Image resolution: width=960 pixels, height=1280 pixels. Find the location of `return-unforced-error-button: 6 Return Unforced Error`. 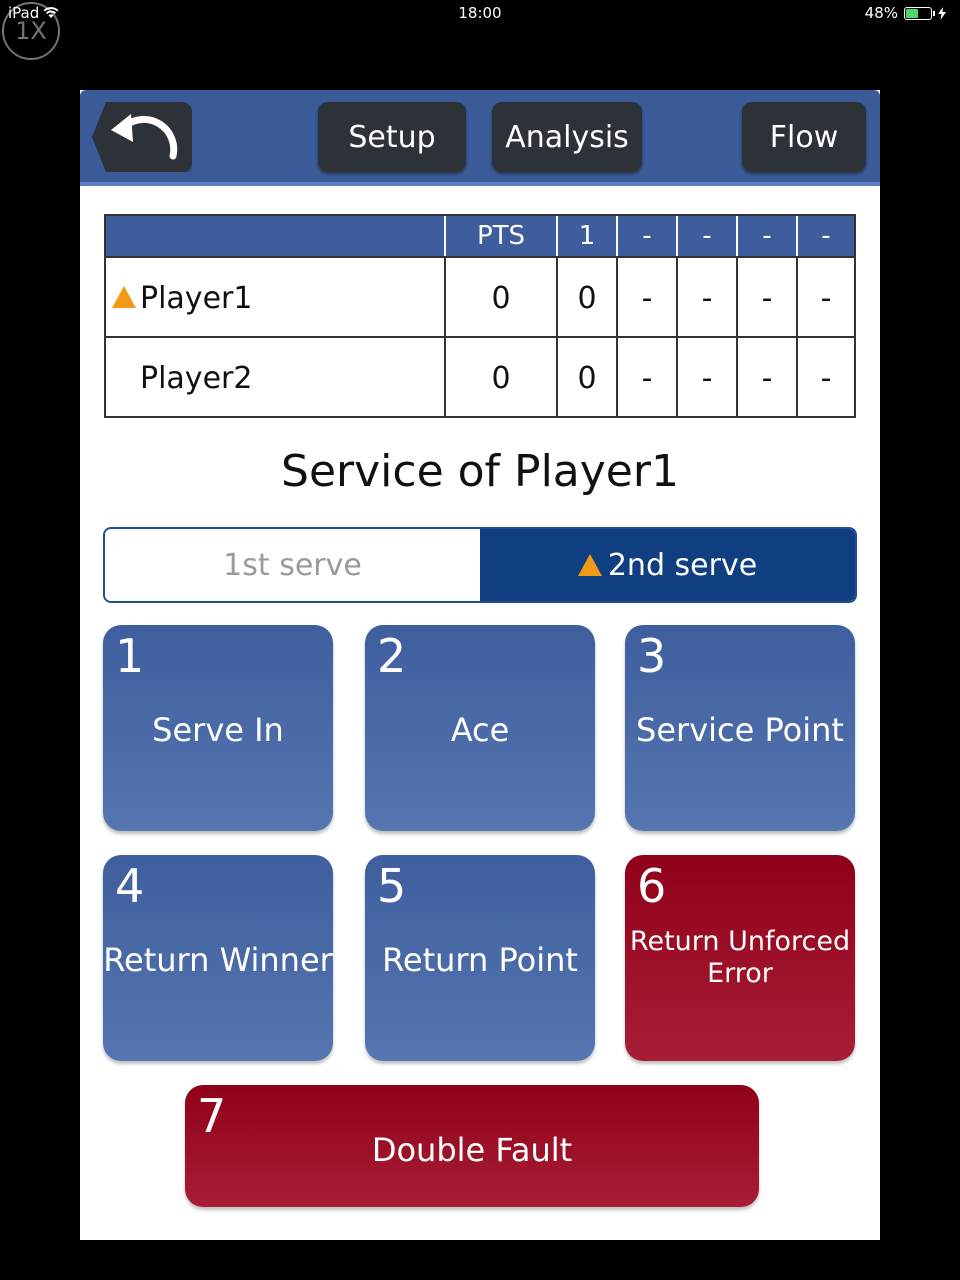

return-unforced-error-button: 6 Return Unforced Error is located at coordinates (740, 958).